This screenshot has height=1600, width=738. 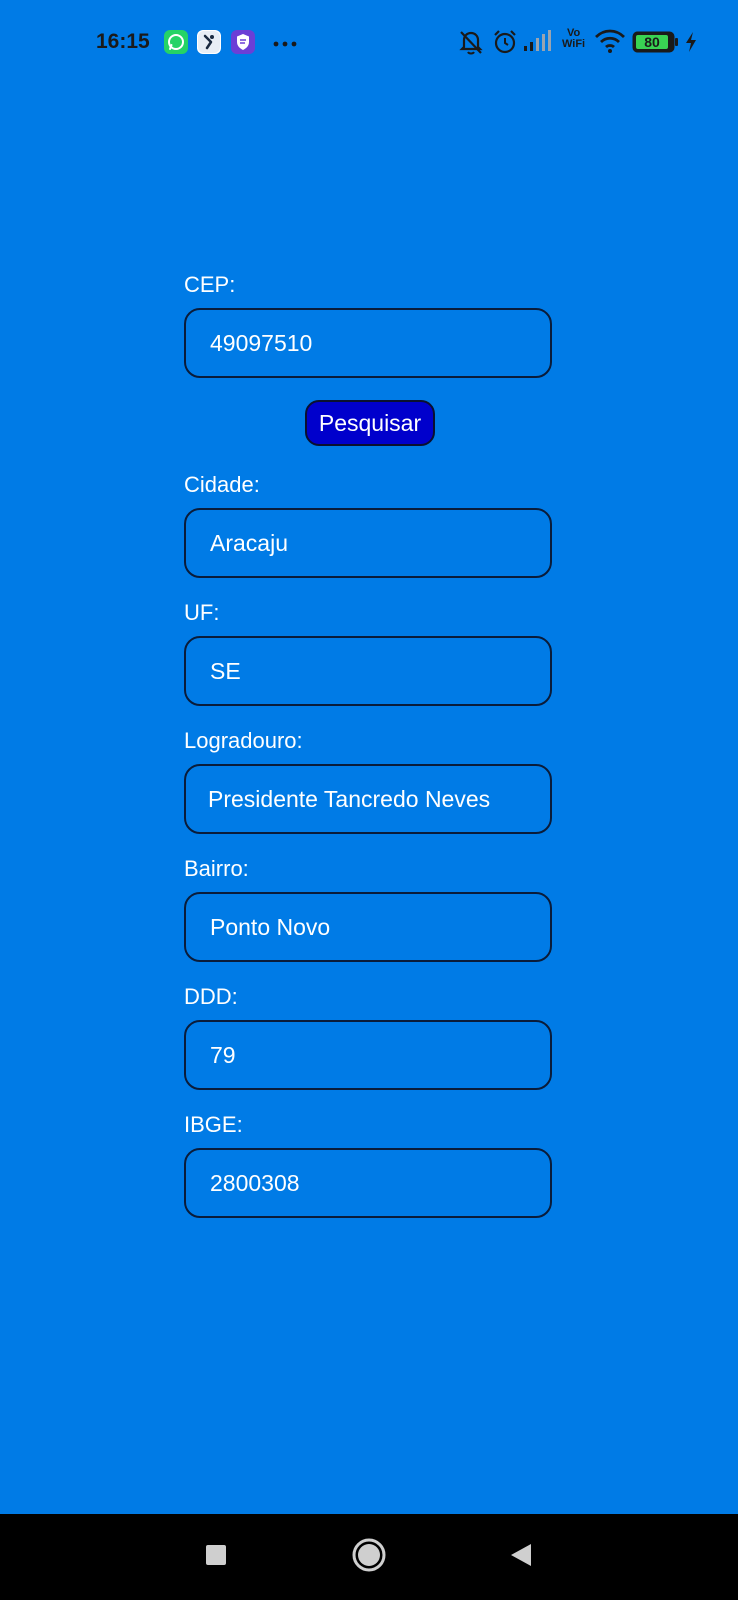 What do you see at coordinates (368, 343) in the screenshot?
I see `cep-input: 49097510` at bounding box center [368, 343].